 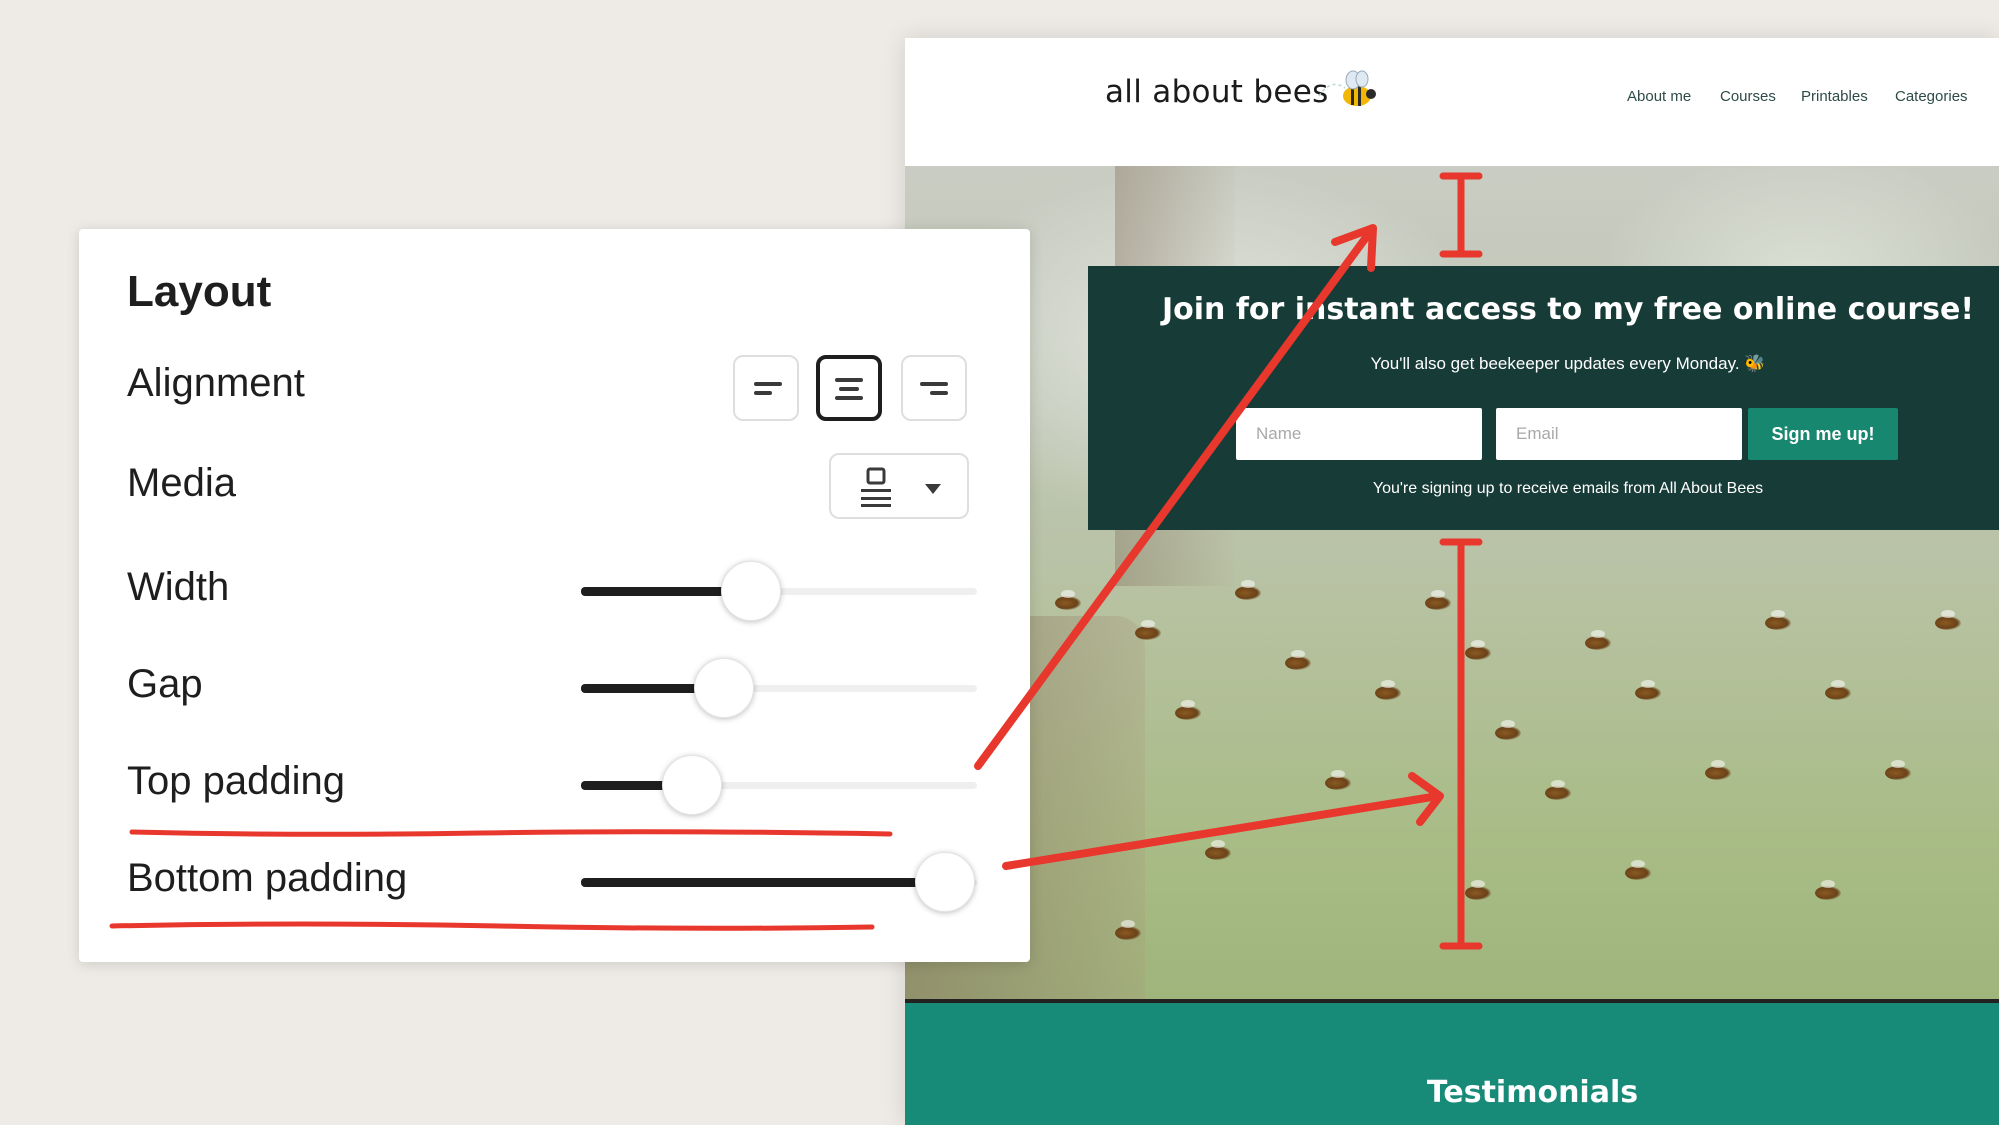 I want to click on site-logo-text: all about bees, so click(x=1217, y=92).